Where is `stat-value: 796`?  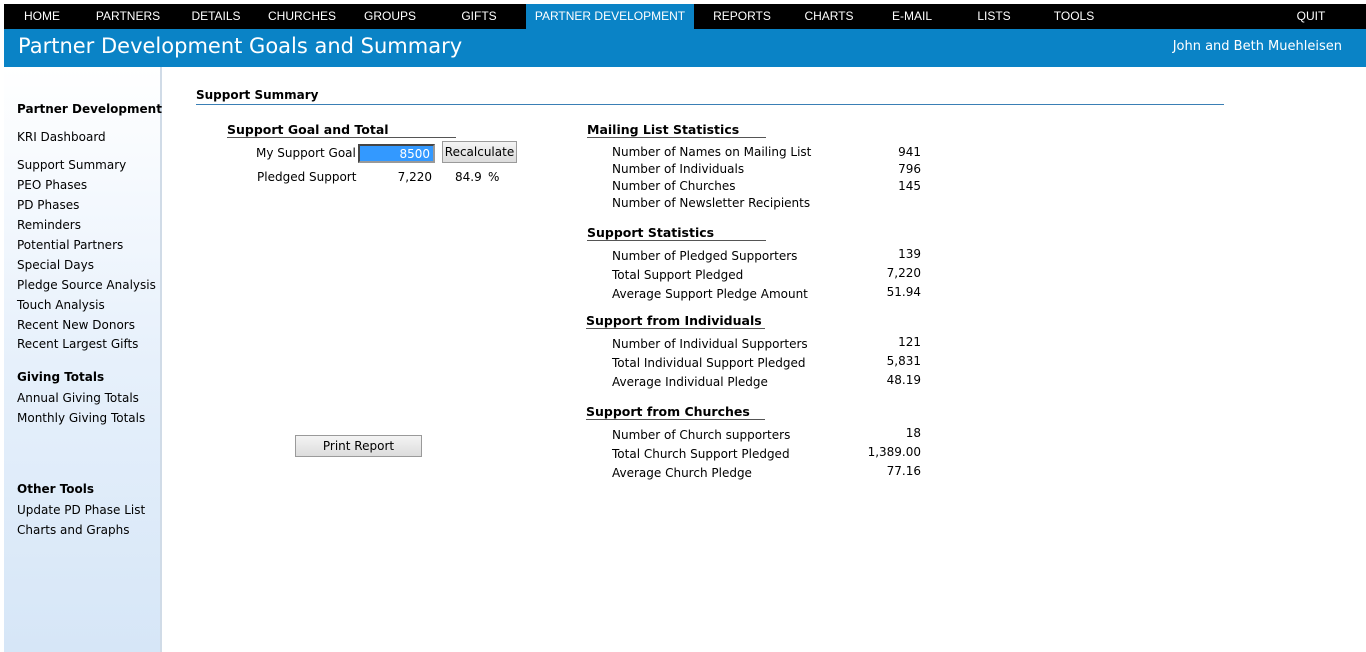 stat-value: 796 is located at coordinates (909, 169).